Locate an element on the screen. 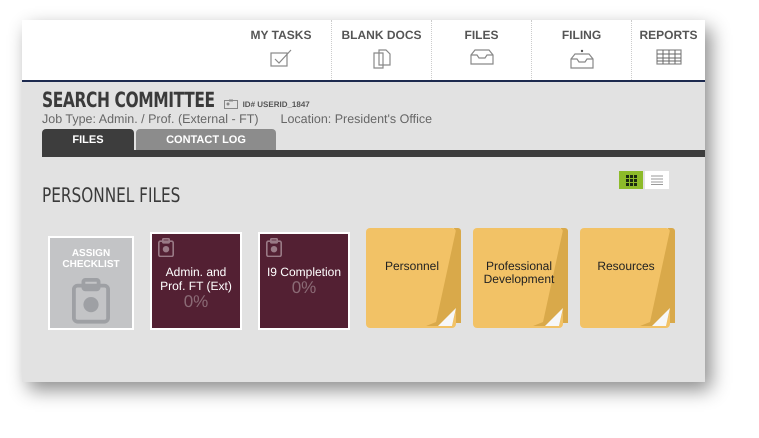  nav-item: MY TASKS is located at coordinates (281, 50).